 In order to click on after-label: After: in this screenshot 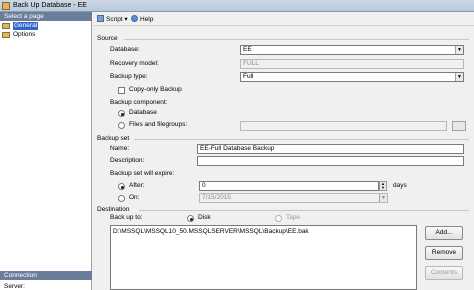, I will do `click(137, 185)`.